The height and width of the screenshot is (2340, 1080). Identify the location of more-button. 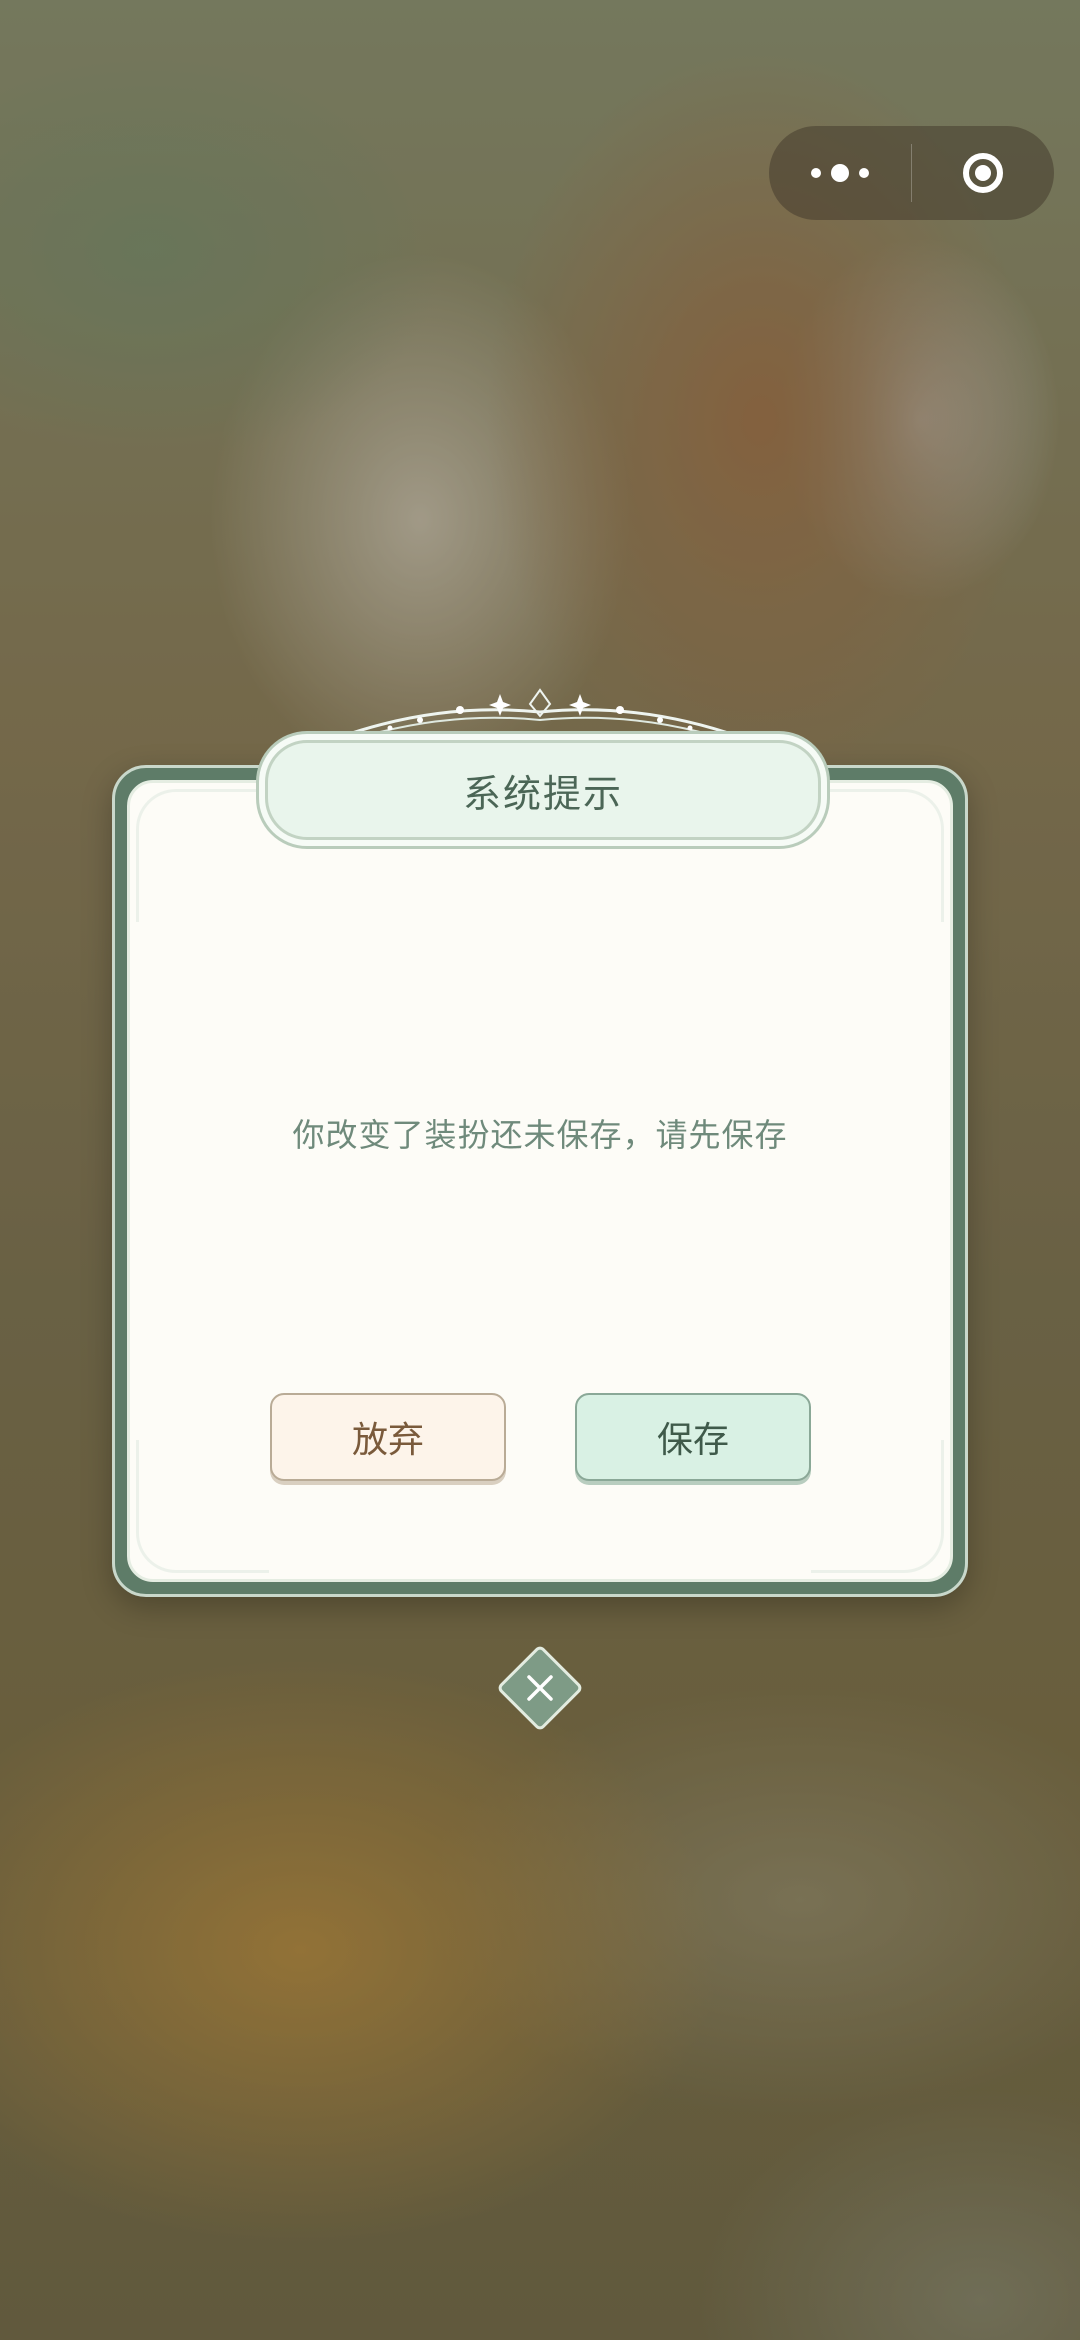
(840, 173).